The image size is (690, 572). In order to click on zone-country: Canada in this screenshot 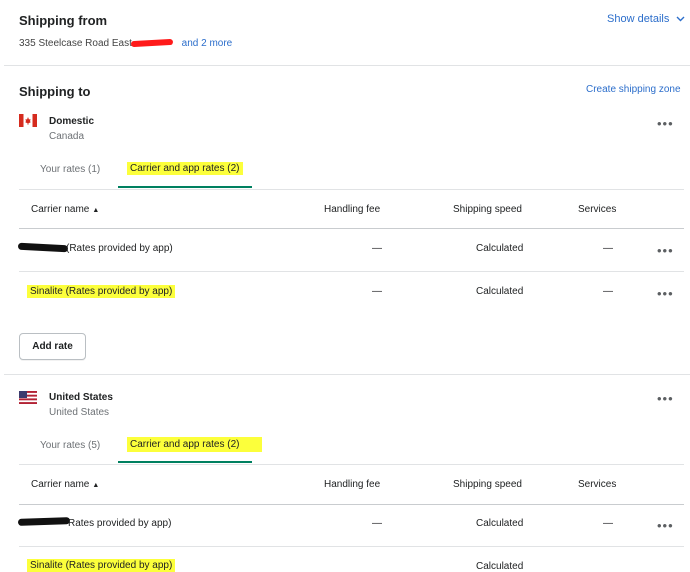, I will do `click(67, 136)`.